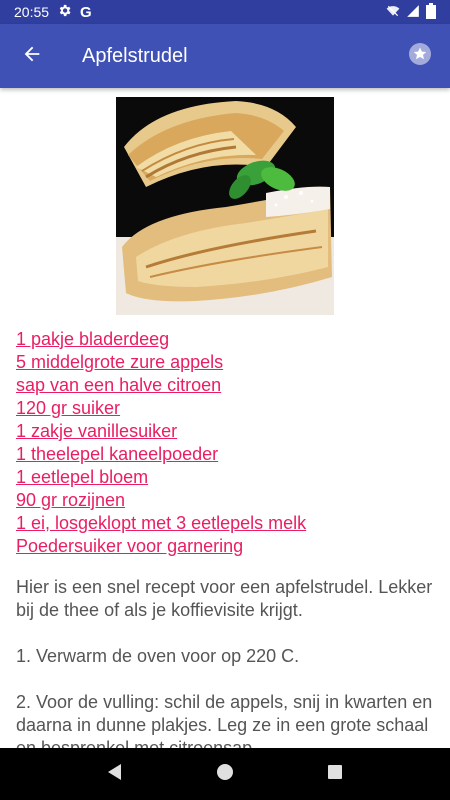 The image size is (450, 800). I want to click on arrow-back-icon, so click(32, 56).